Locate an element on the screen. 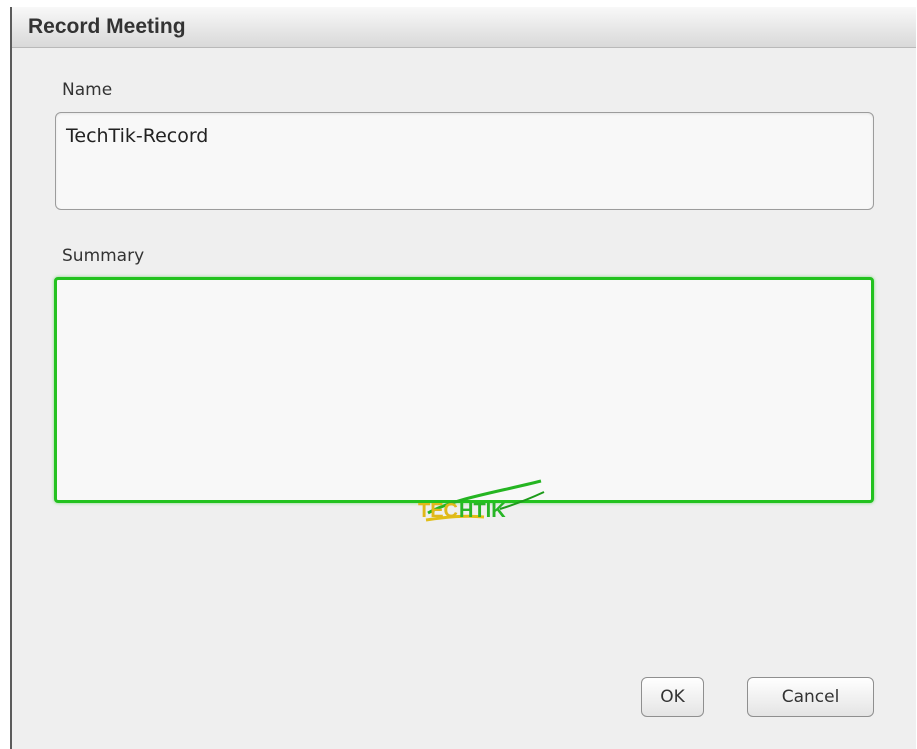  ok-button: OK is located at coordinates (672, 697).